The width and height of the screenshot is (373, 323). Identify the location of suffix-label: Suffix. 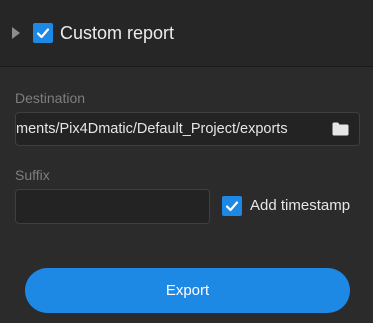
(32, 175).